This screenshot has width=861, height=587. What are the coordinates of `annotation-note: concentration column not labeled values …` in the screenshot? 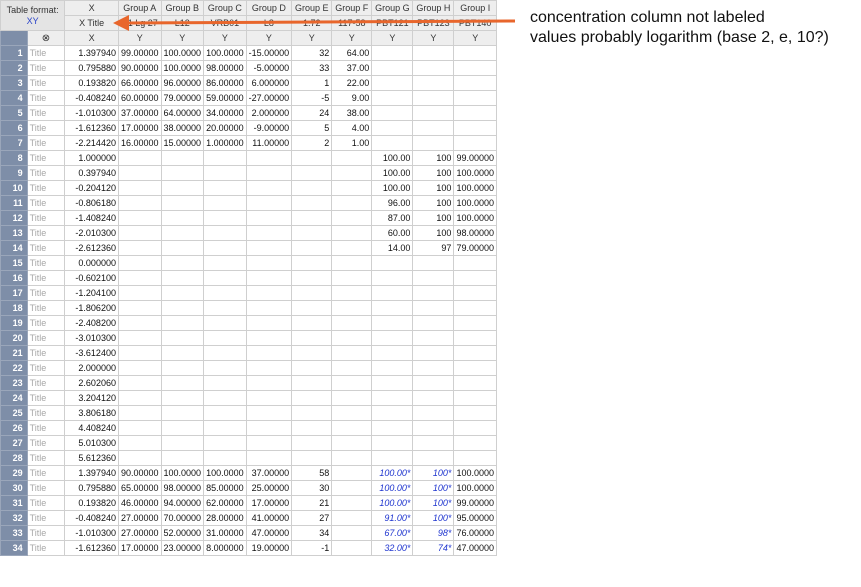 It's located at (679, 28).